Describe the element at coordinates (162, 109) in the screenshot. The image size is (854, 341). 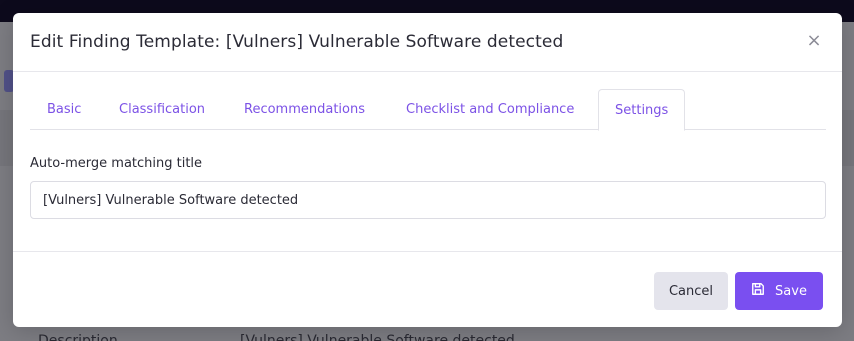
I see `tab-classification: Classification` at that location.